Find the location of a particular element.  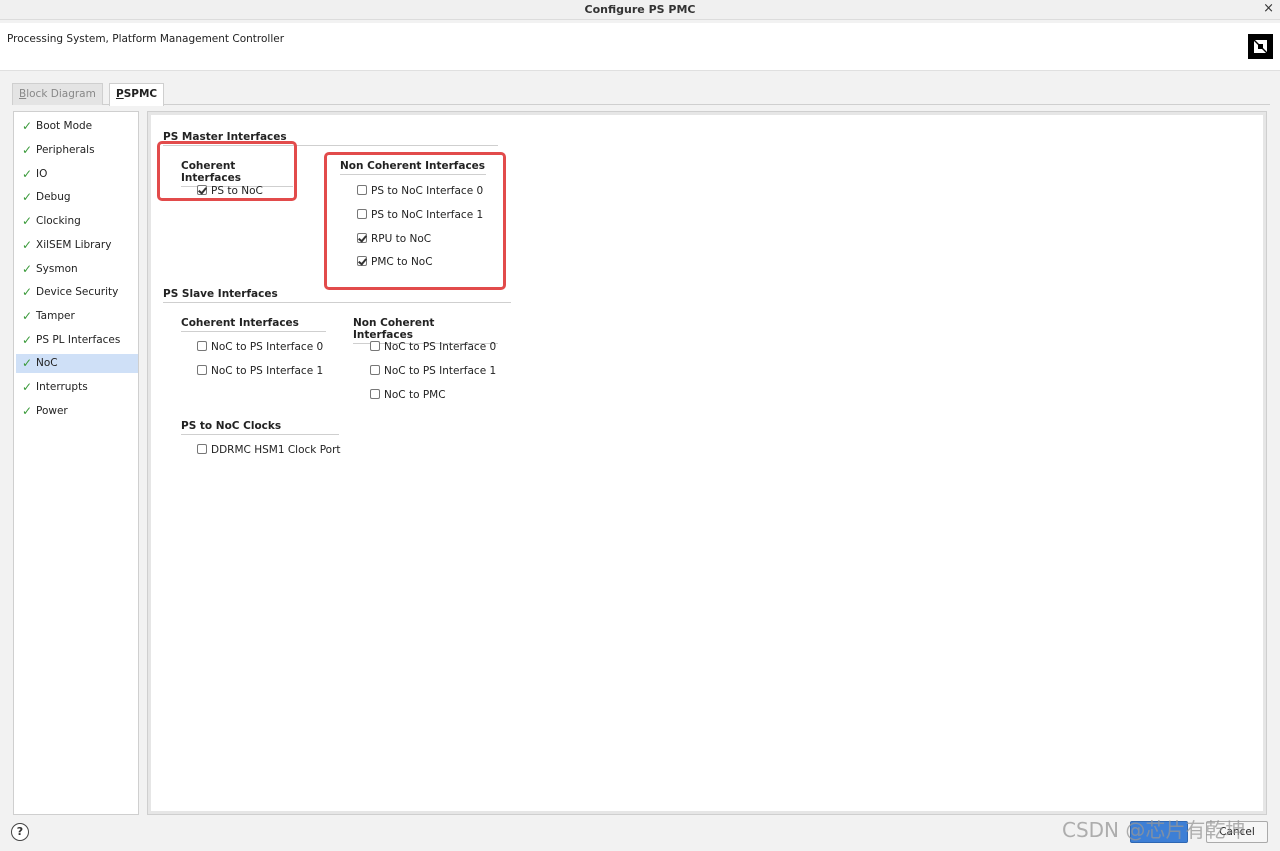

sidebar-item-device-security: ✓ Device Security is located at coordinates (77, 292).